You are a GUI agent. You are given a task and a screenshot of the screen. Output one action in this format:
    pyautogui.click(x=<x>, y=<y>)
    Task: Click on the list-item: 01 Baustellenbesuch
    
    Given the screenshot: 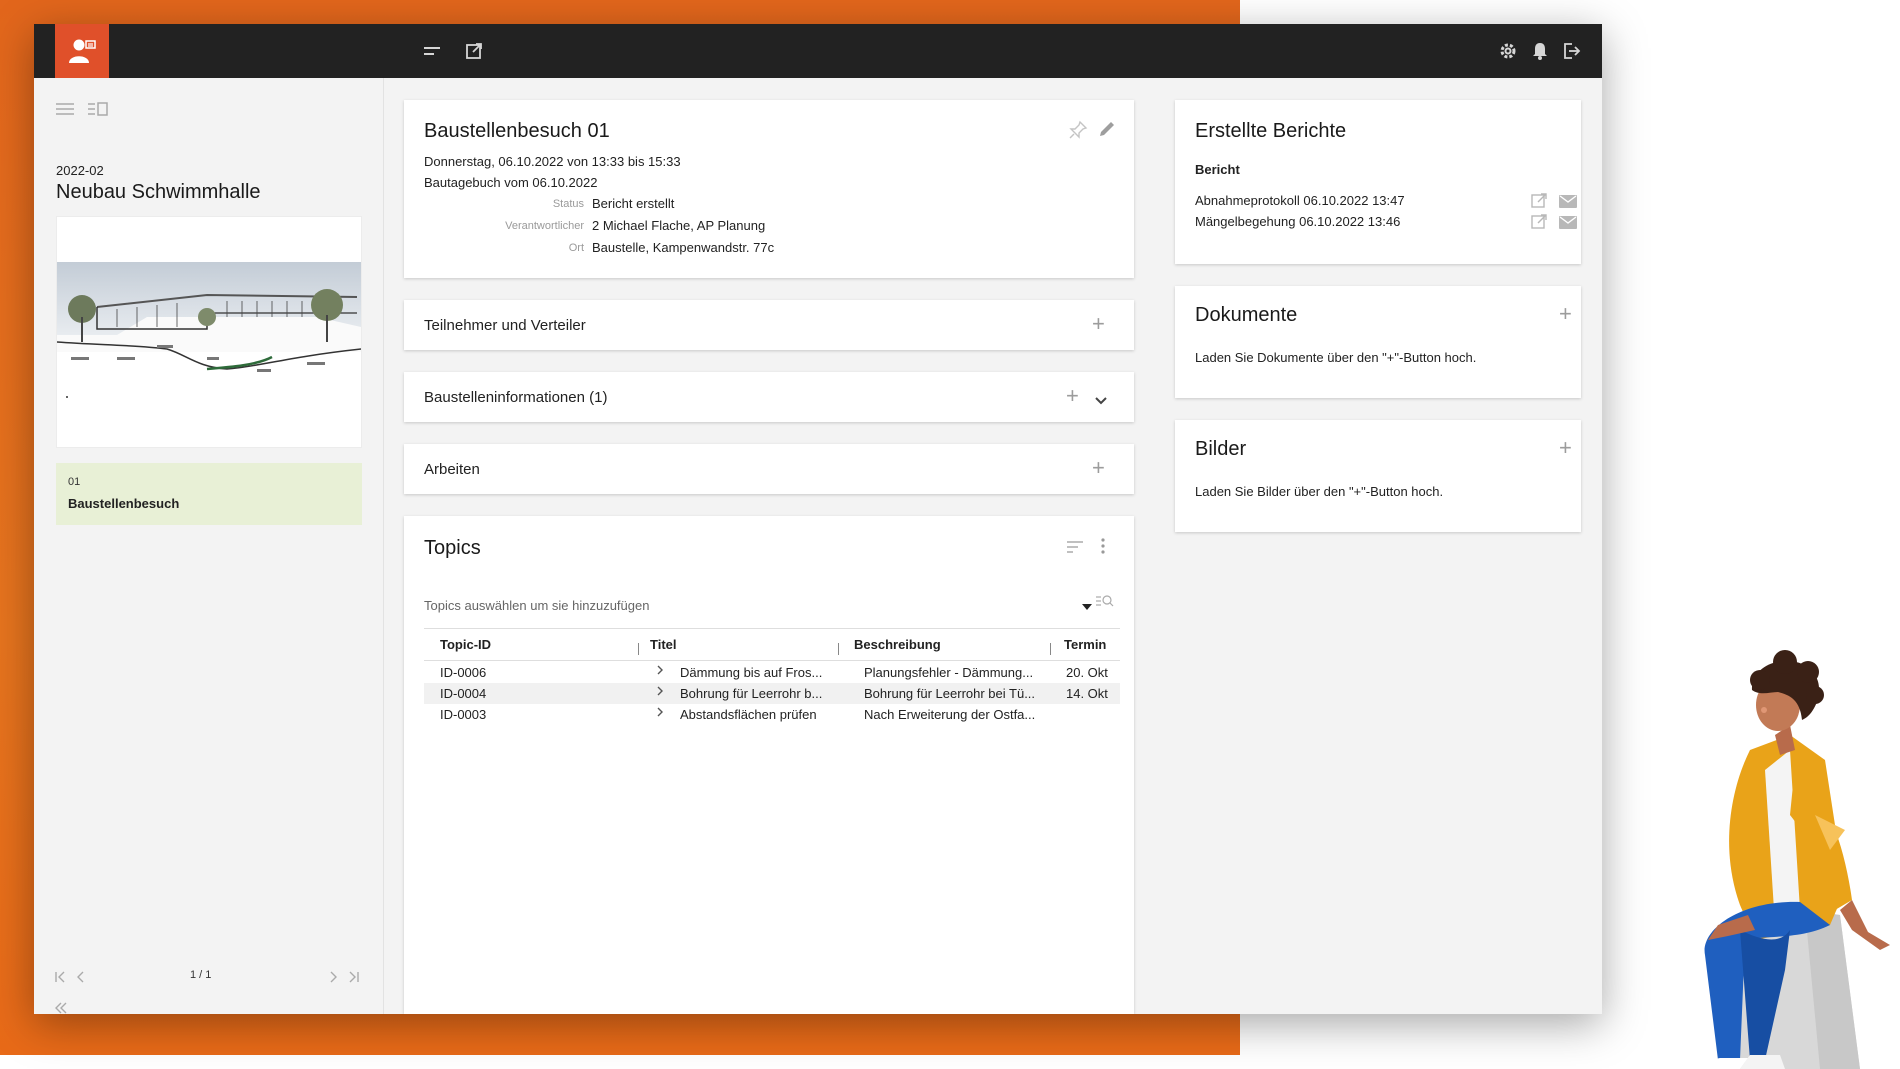 What is the action you would take?
    pyautogui.click(x=209, y=494)
    